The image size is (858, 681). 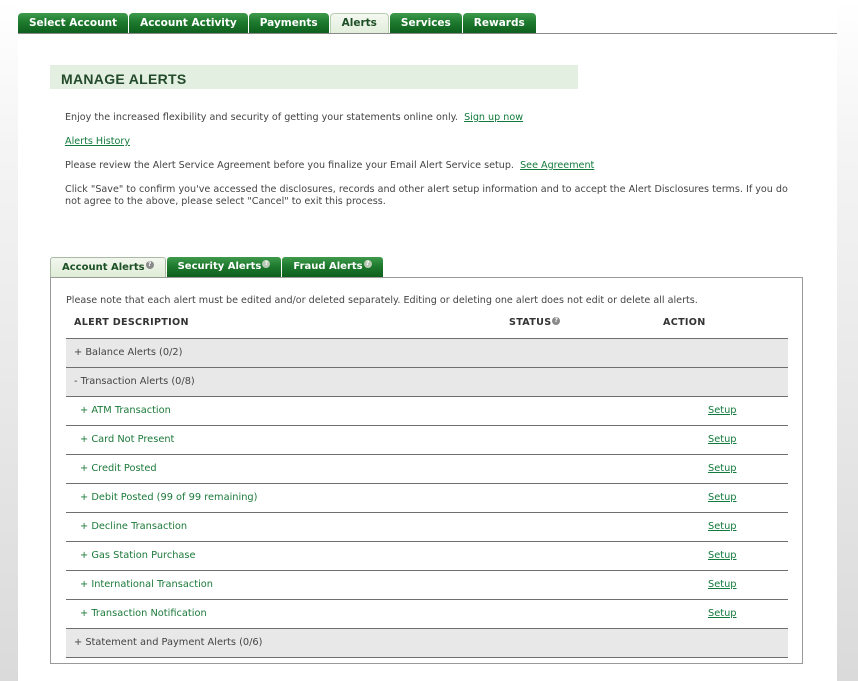 What do you see at coordinates (427, 352) in the screenshot?
I see `group-row-balance-alerts: + Balance Alerts (0/2)` at bounding box center [427, 352].